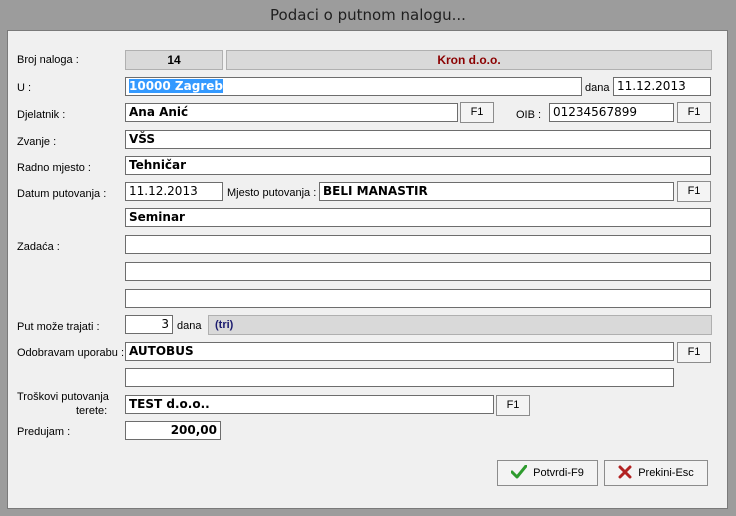 This screenshot has width=736, height=516. Describe the element at coordinates (694, 191) in the screenshot. I see `mjesto-putovanja-f1-button: F1` at that location.